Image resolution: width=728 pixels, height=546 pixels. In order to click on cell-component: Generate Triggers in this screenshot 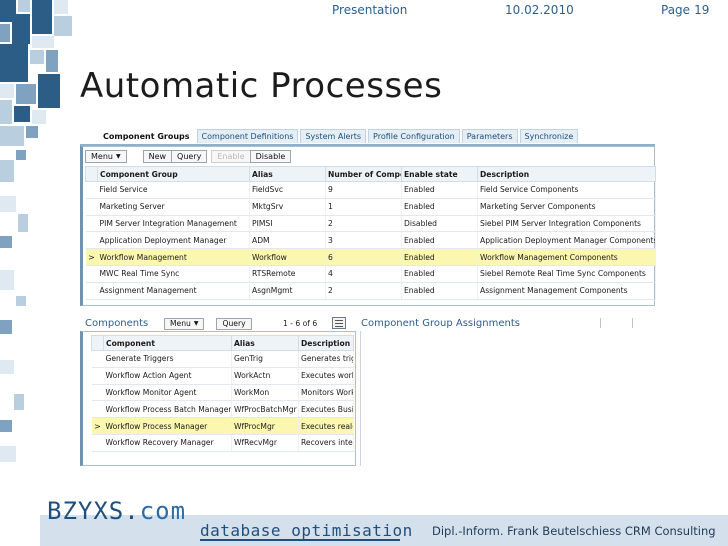, I will do `click(167, 359)`.